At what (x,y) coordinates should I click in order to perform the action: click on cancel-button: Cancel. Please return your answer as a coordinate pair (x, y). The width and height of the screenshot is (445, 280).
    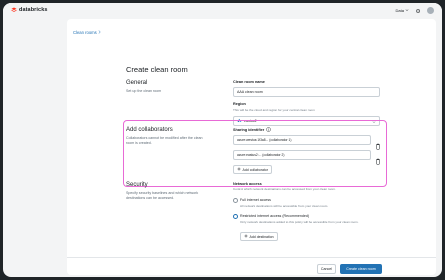
    Looking at the image, I should click on (326, 269).